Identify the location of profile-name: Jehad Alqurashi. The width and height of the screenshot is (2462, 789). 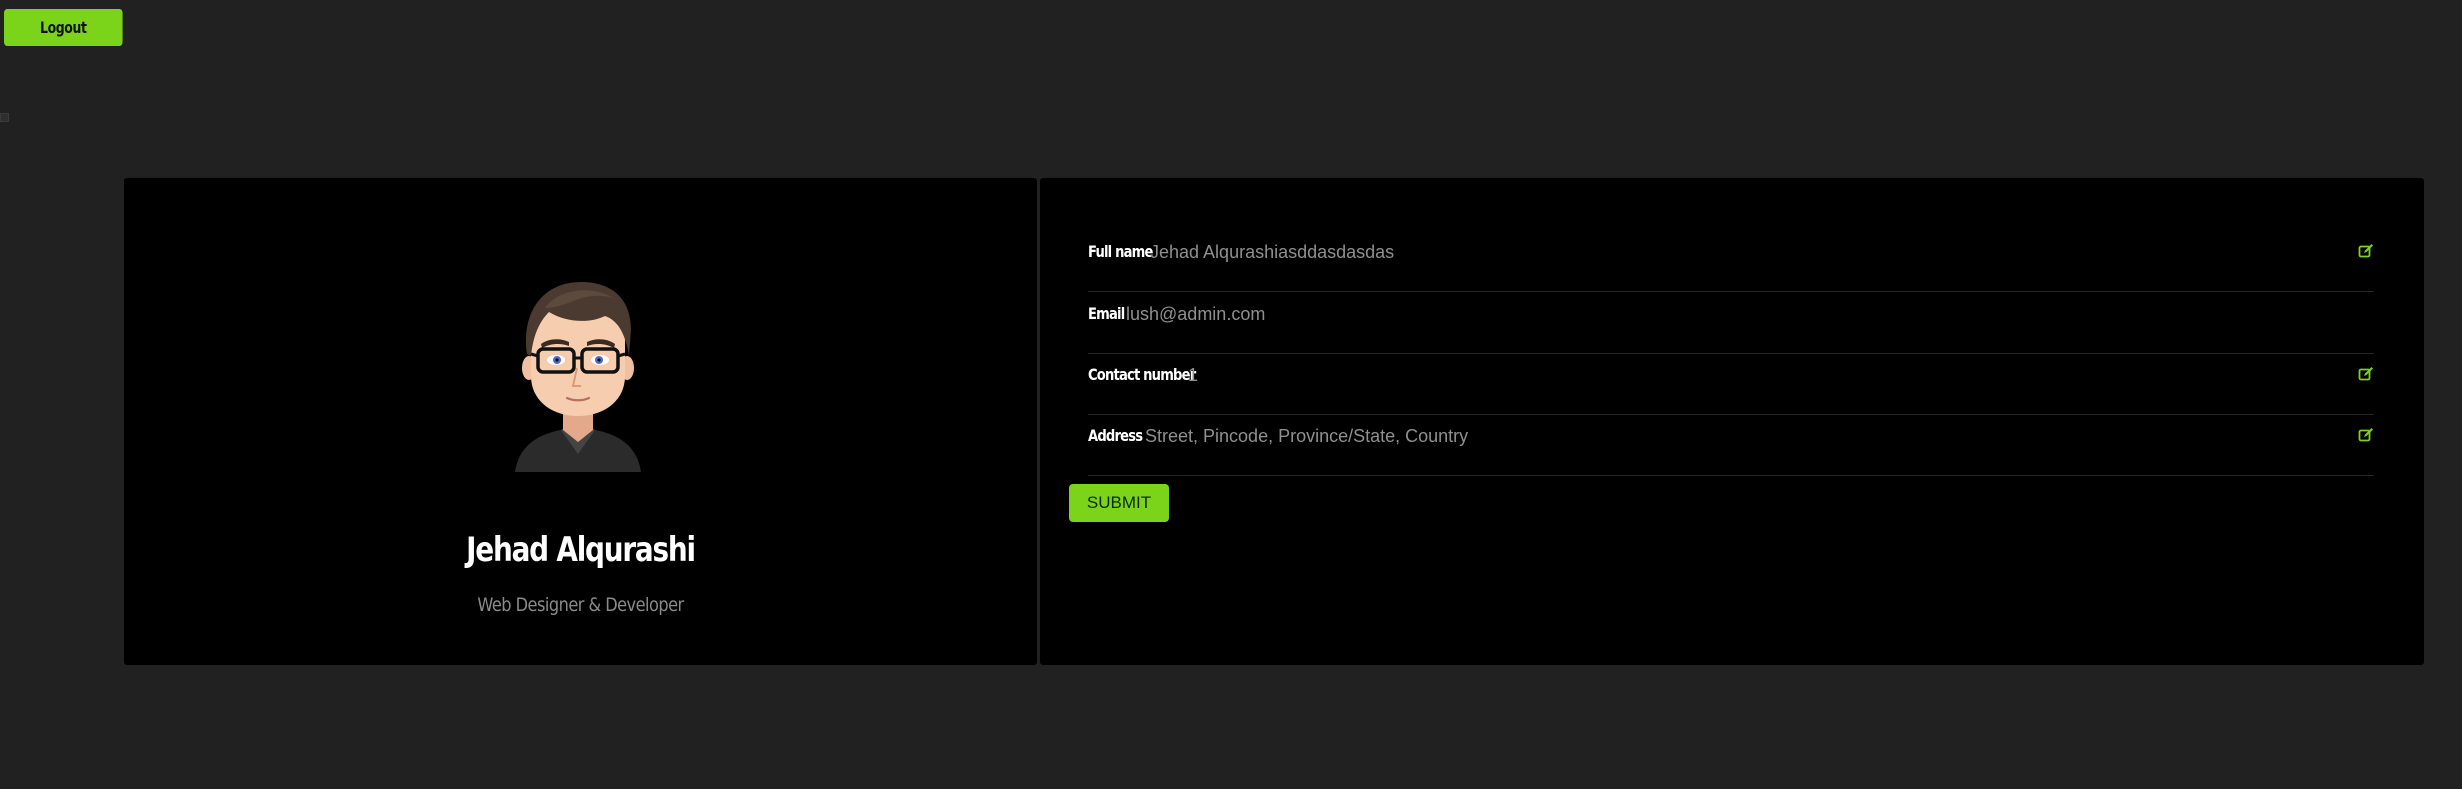
(581, 550).